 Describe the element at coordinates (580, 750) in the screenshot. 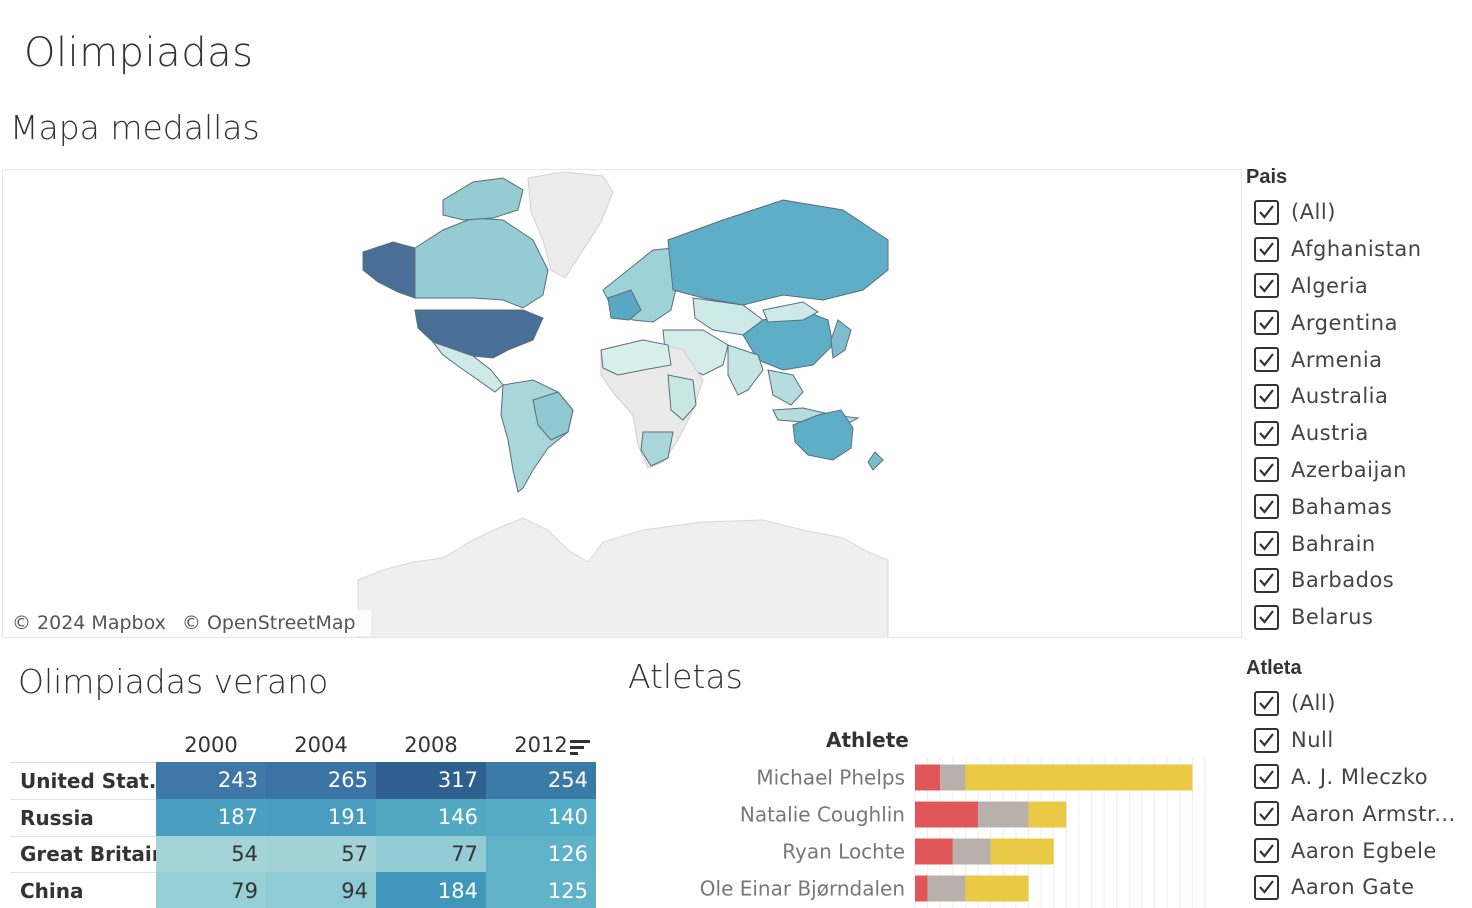

I see `sort-icon` at that location.